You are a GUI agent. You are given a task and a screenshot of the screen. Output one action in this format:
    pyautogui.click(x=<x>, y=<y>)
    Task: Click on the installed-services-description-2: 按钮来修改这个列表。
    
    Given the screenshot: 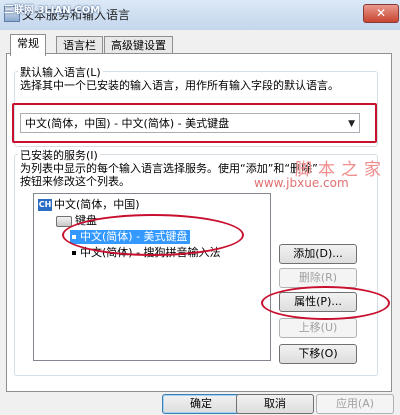 What is the action you would take?
    pyautogui.click(x=75, y=181)
    